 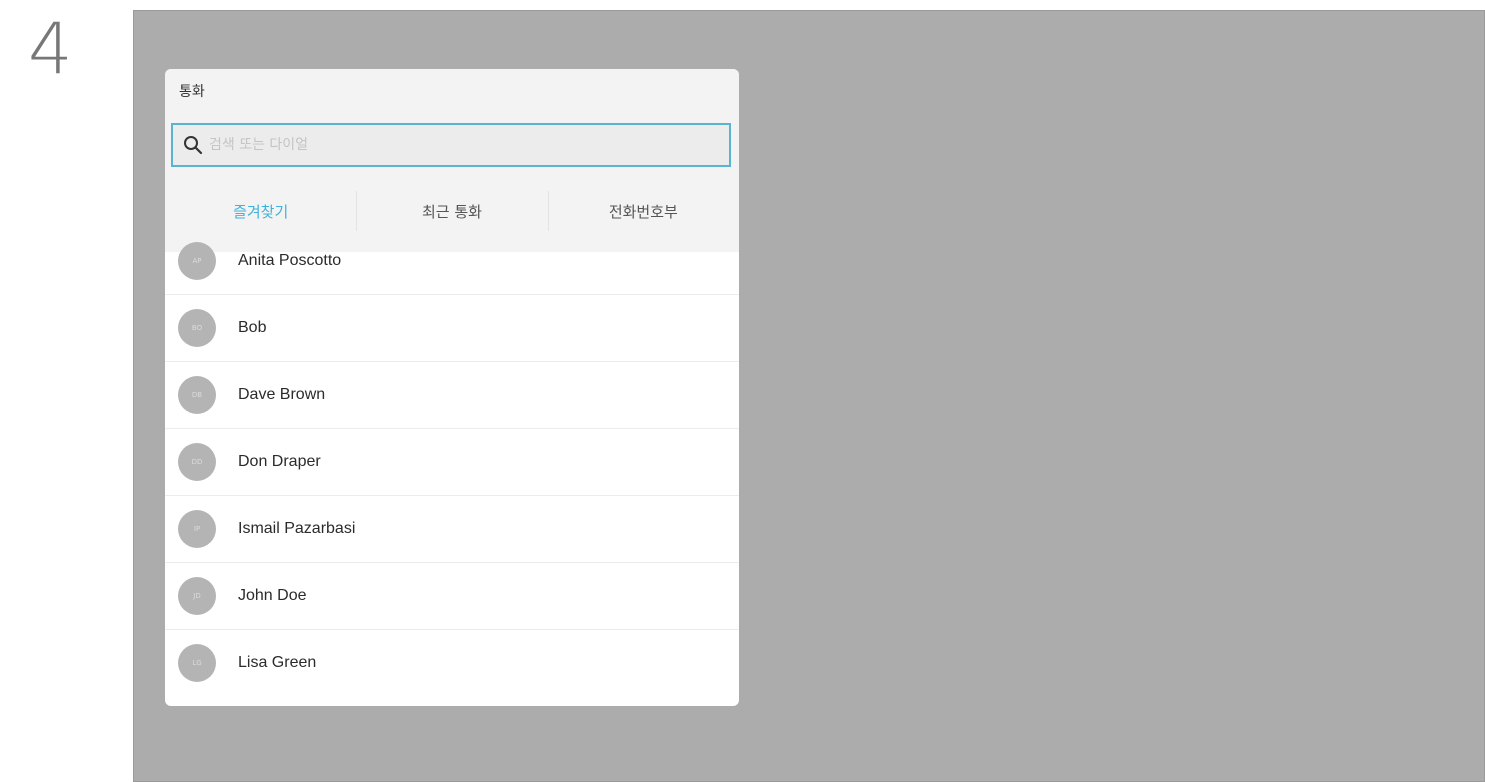 I want to click on contact-name: Dave Brown, so click(x=282, y=394).